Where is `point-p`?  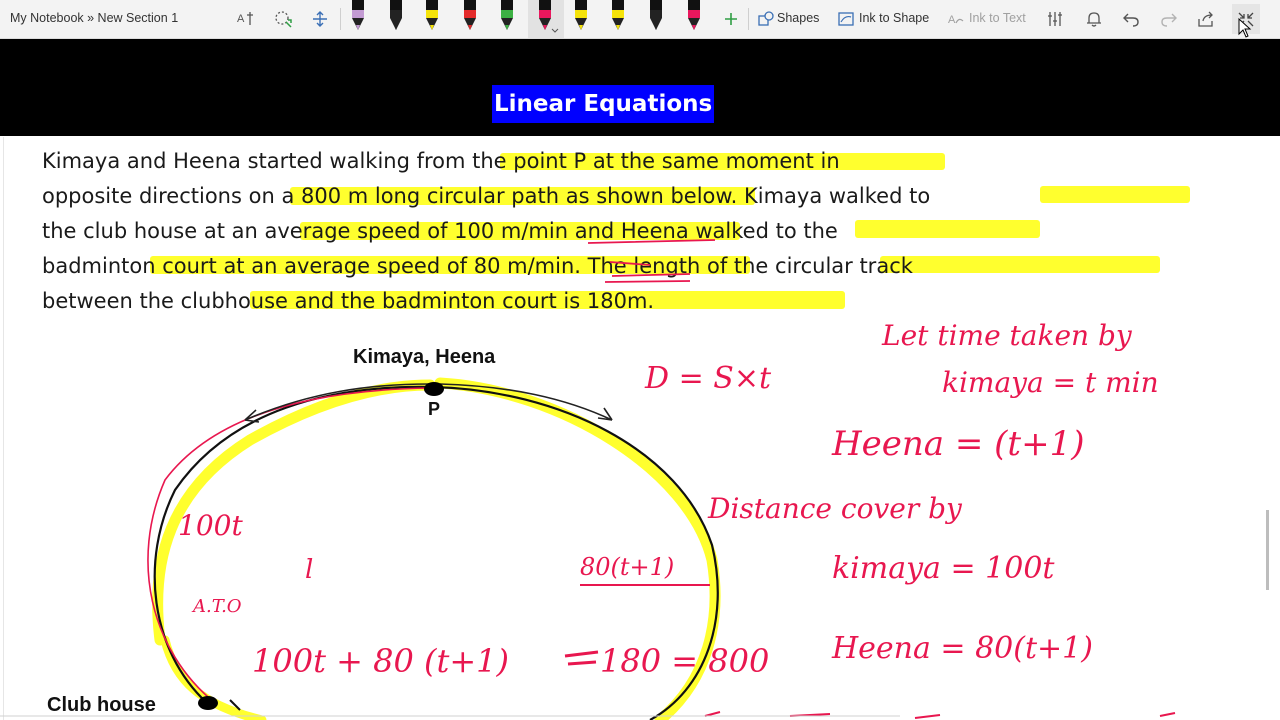 point-p is located at coordinates (434, 389).